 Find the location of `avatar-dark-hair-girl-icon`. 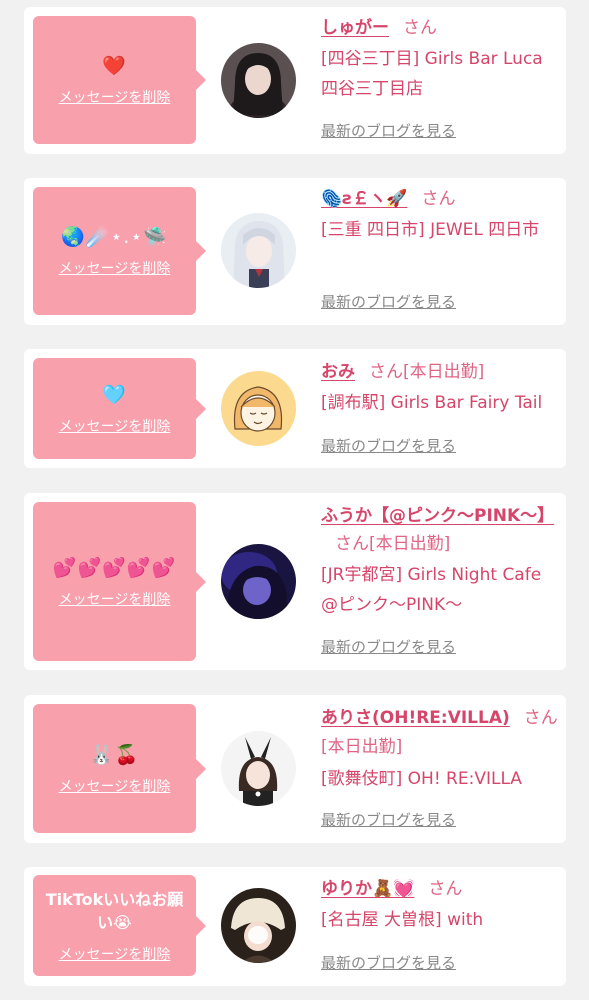

avatar-dark-hair-girl-icon is located at coordinates (258, 80).